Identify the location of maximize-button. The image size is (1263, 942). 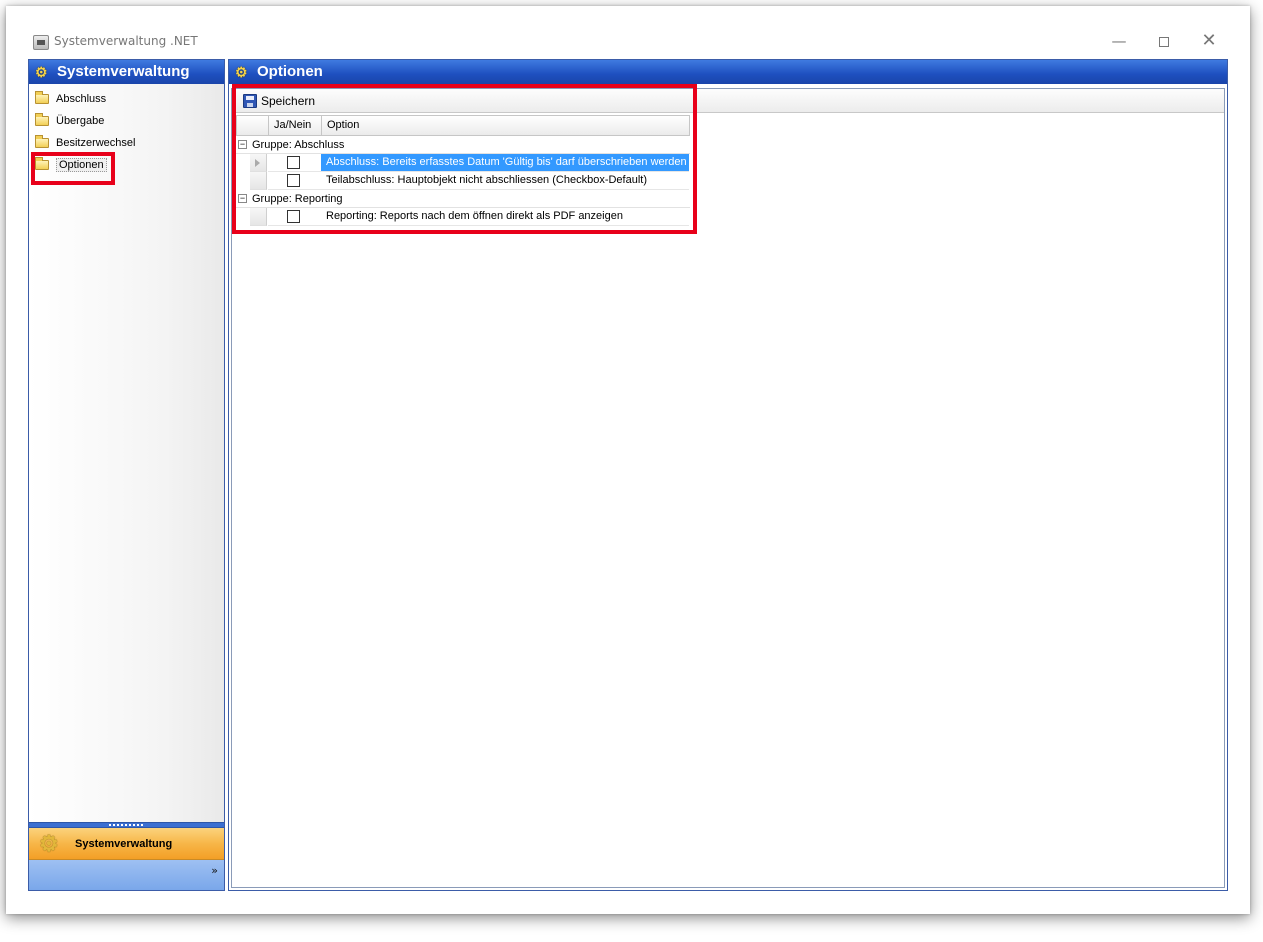
(1164, 41).